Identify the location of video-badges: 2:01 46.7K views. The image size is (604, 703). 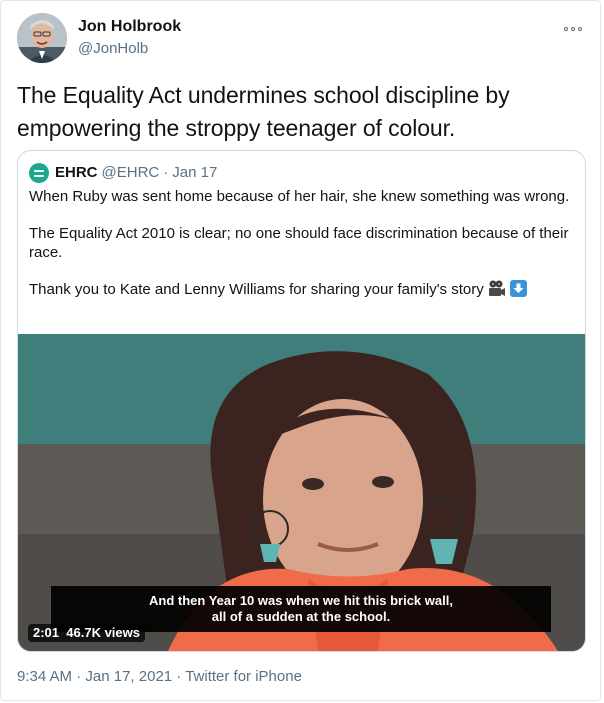
(86, 633).